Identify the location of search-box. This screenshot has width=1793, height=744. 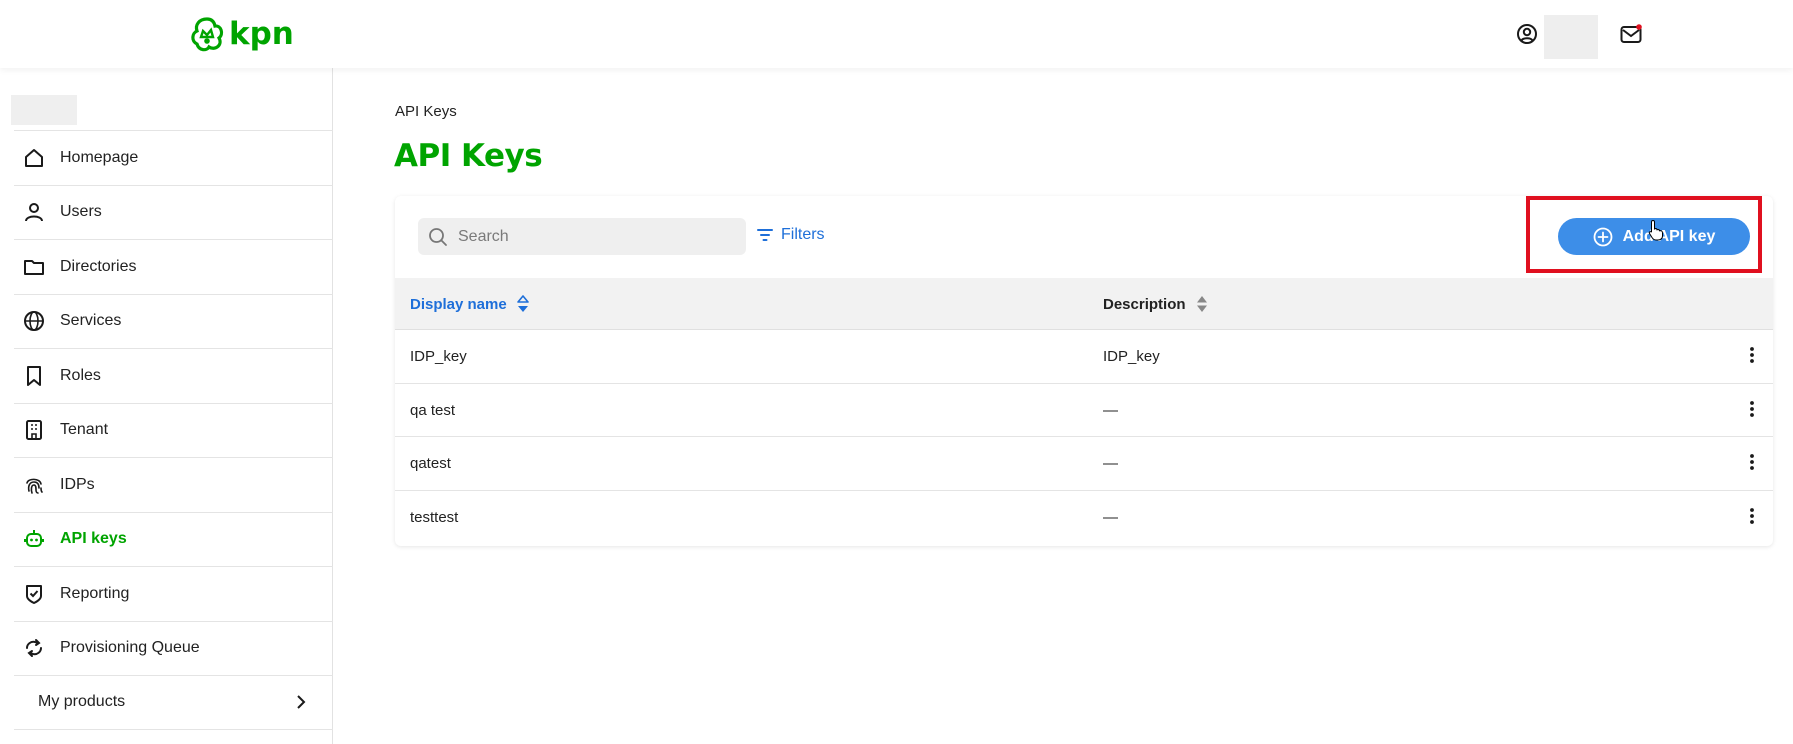
(582, 236).